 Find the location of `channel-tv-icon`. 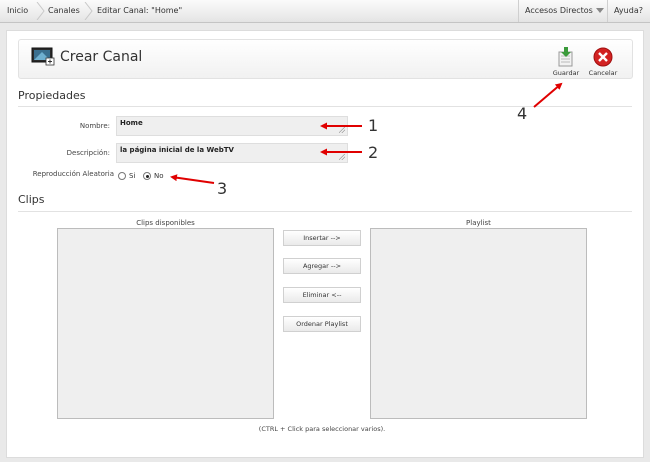

channel-tv-icon is located at coordinates (43, 56).